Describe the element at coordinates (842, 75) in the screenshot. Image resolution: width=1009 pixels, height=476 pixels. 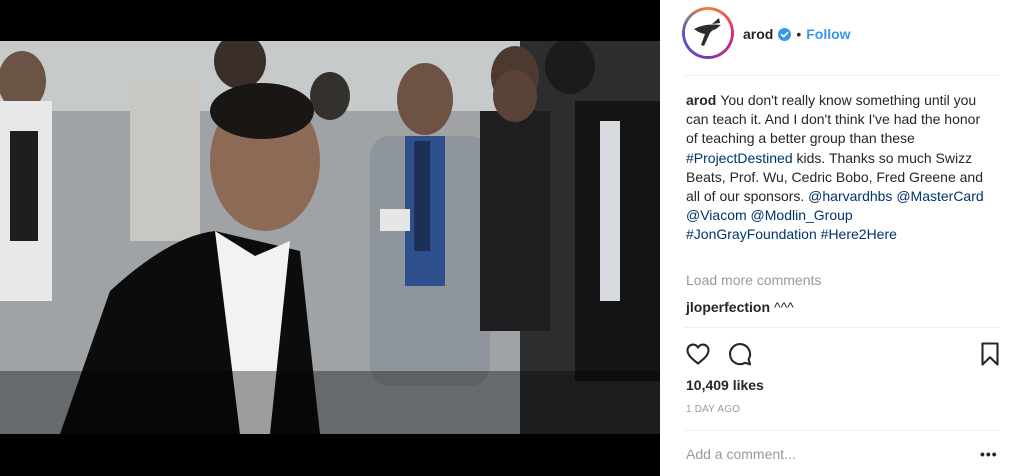
I see `header-divider` at that location.